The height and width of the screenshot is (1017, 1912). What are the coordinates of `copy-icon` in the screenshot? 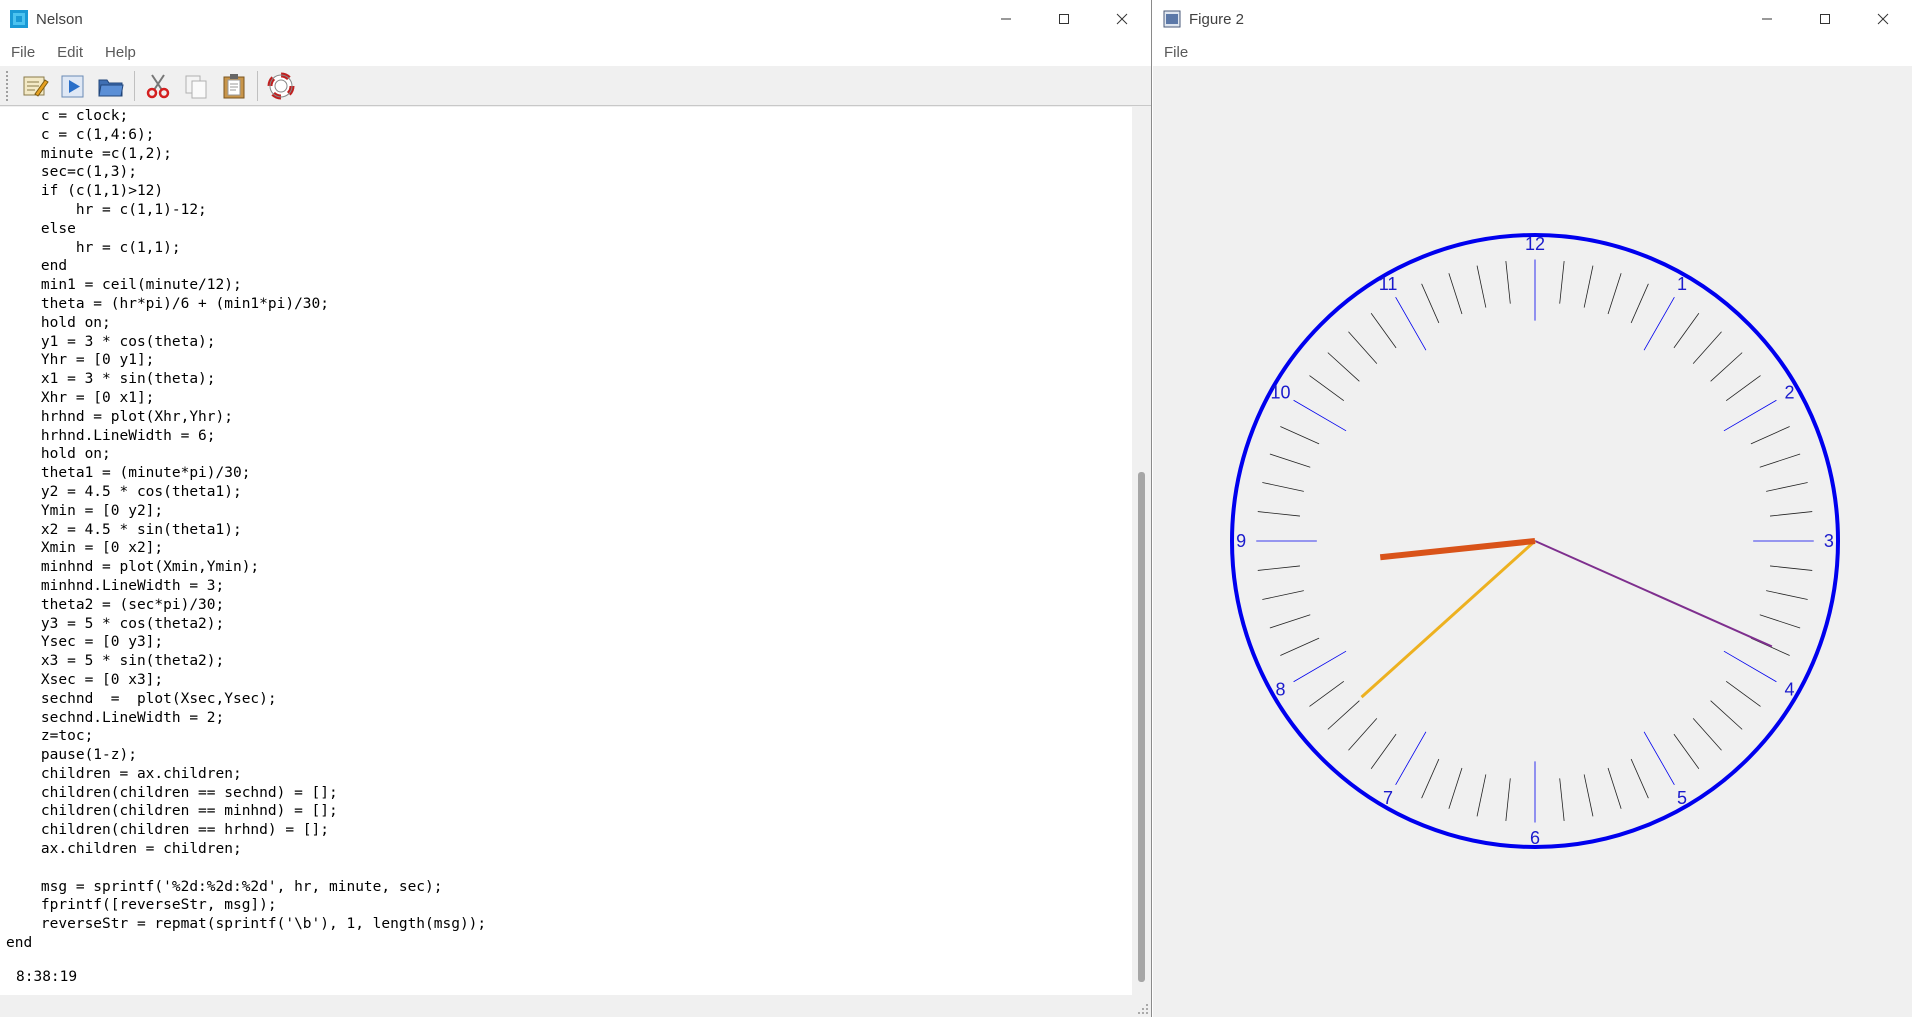 It's located at (196, 86).